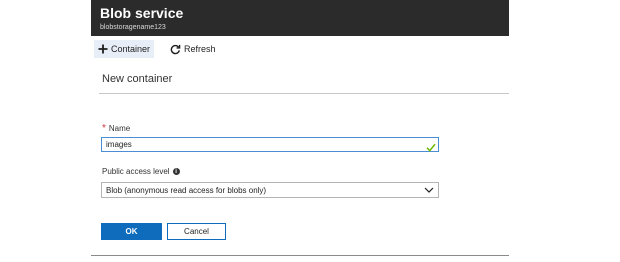 The image size is (620, 262). What do you see at coordinates (142, 13) in the screenshot?
I see `blade-title: Blob service` at bounding box center [142, 13].